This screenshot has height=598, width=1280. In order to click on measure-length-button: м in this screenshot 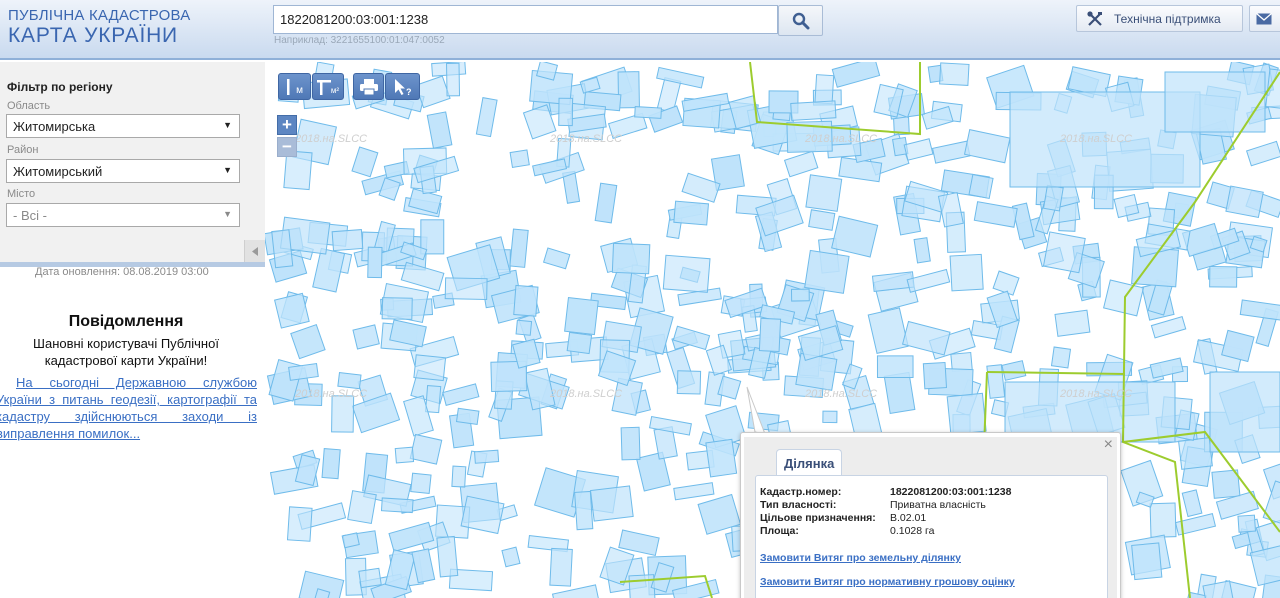, I will do `click(294, 86)`.